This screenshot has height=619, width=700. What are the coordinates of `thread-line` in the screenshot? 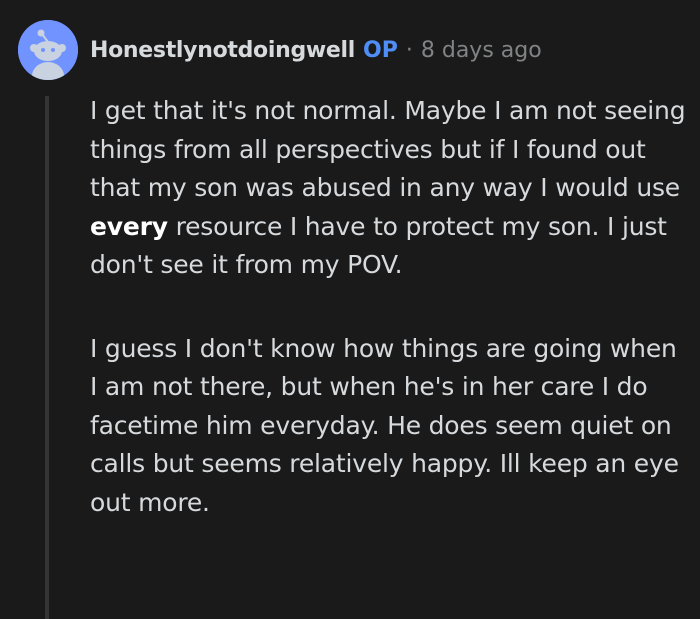 It's located at (47, 357).